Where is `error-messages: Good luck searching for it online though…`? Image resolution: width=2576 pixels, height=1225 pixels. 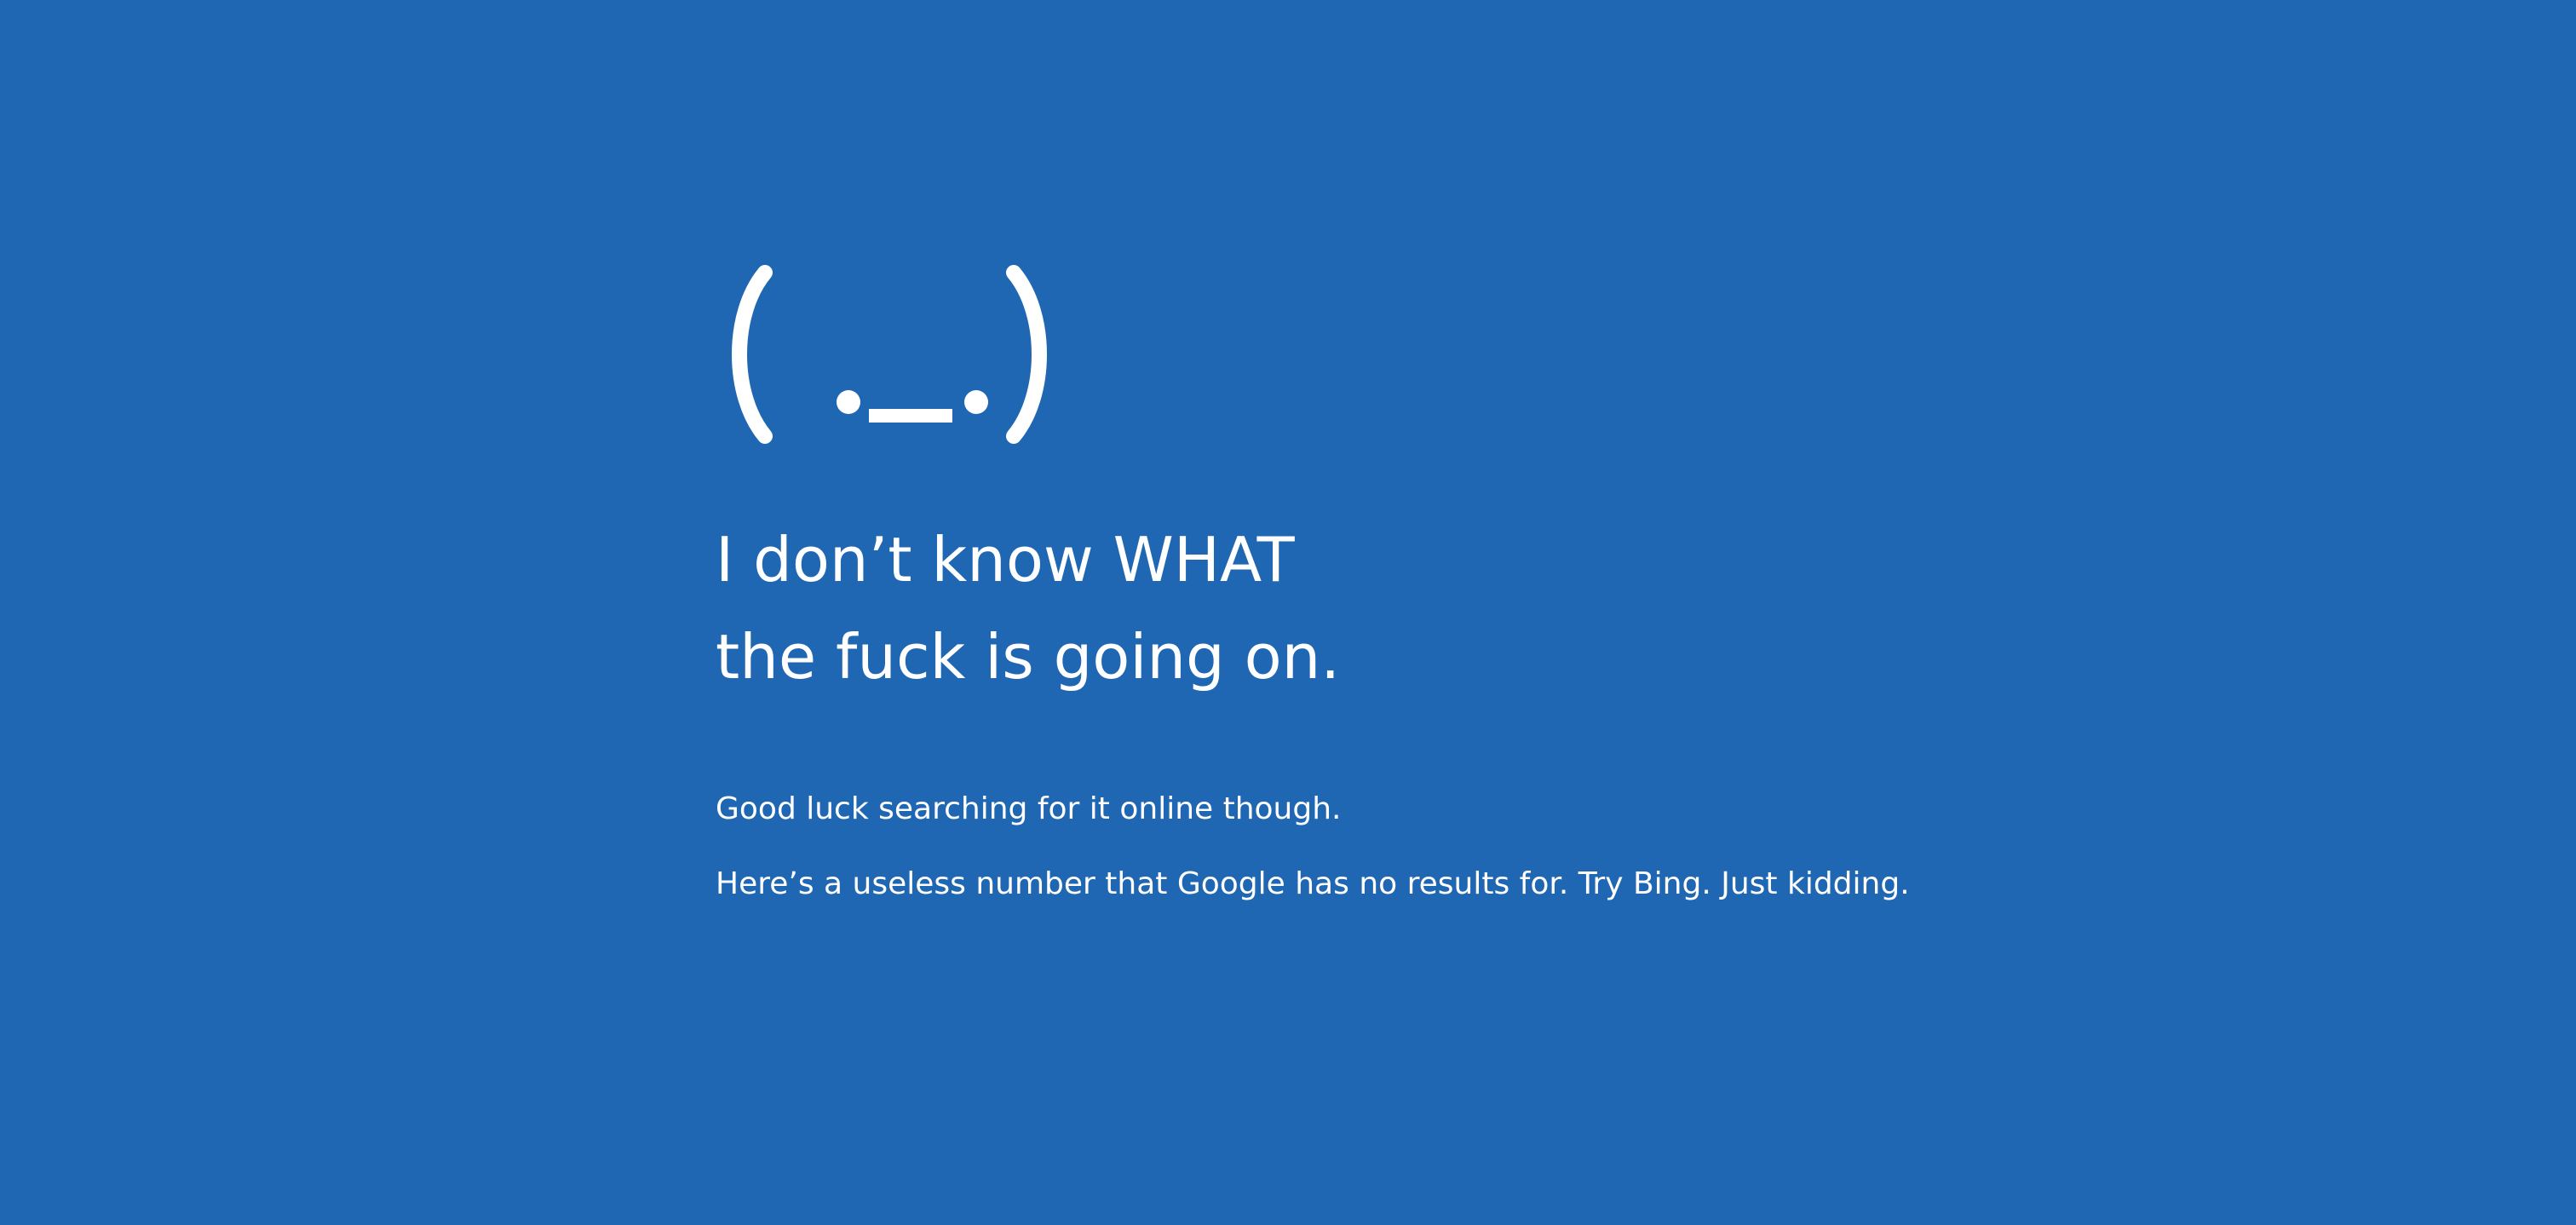
error-messages: Good luck searching for it online though… is located at coordinates (1483, 847).